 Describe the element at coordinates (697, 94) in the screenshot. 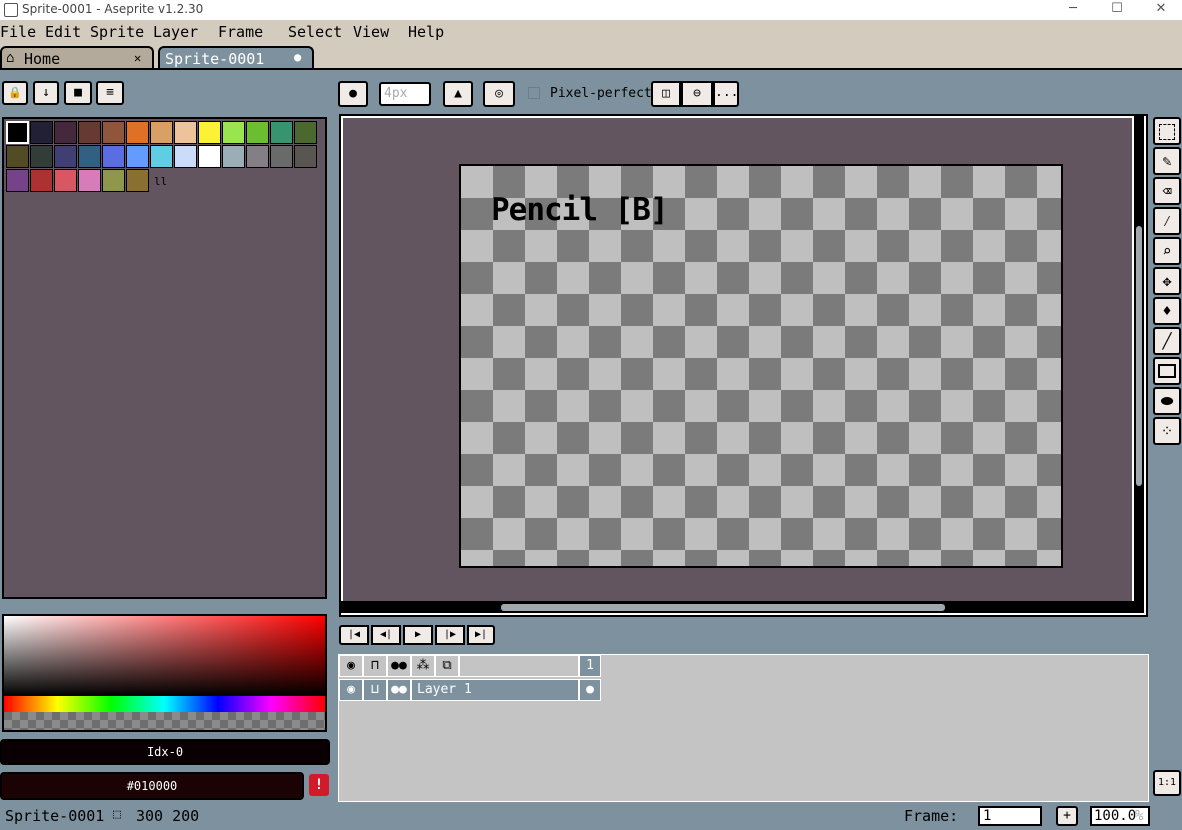

I see `symmetry-horizontal-button: ⊖` at that location.